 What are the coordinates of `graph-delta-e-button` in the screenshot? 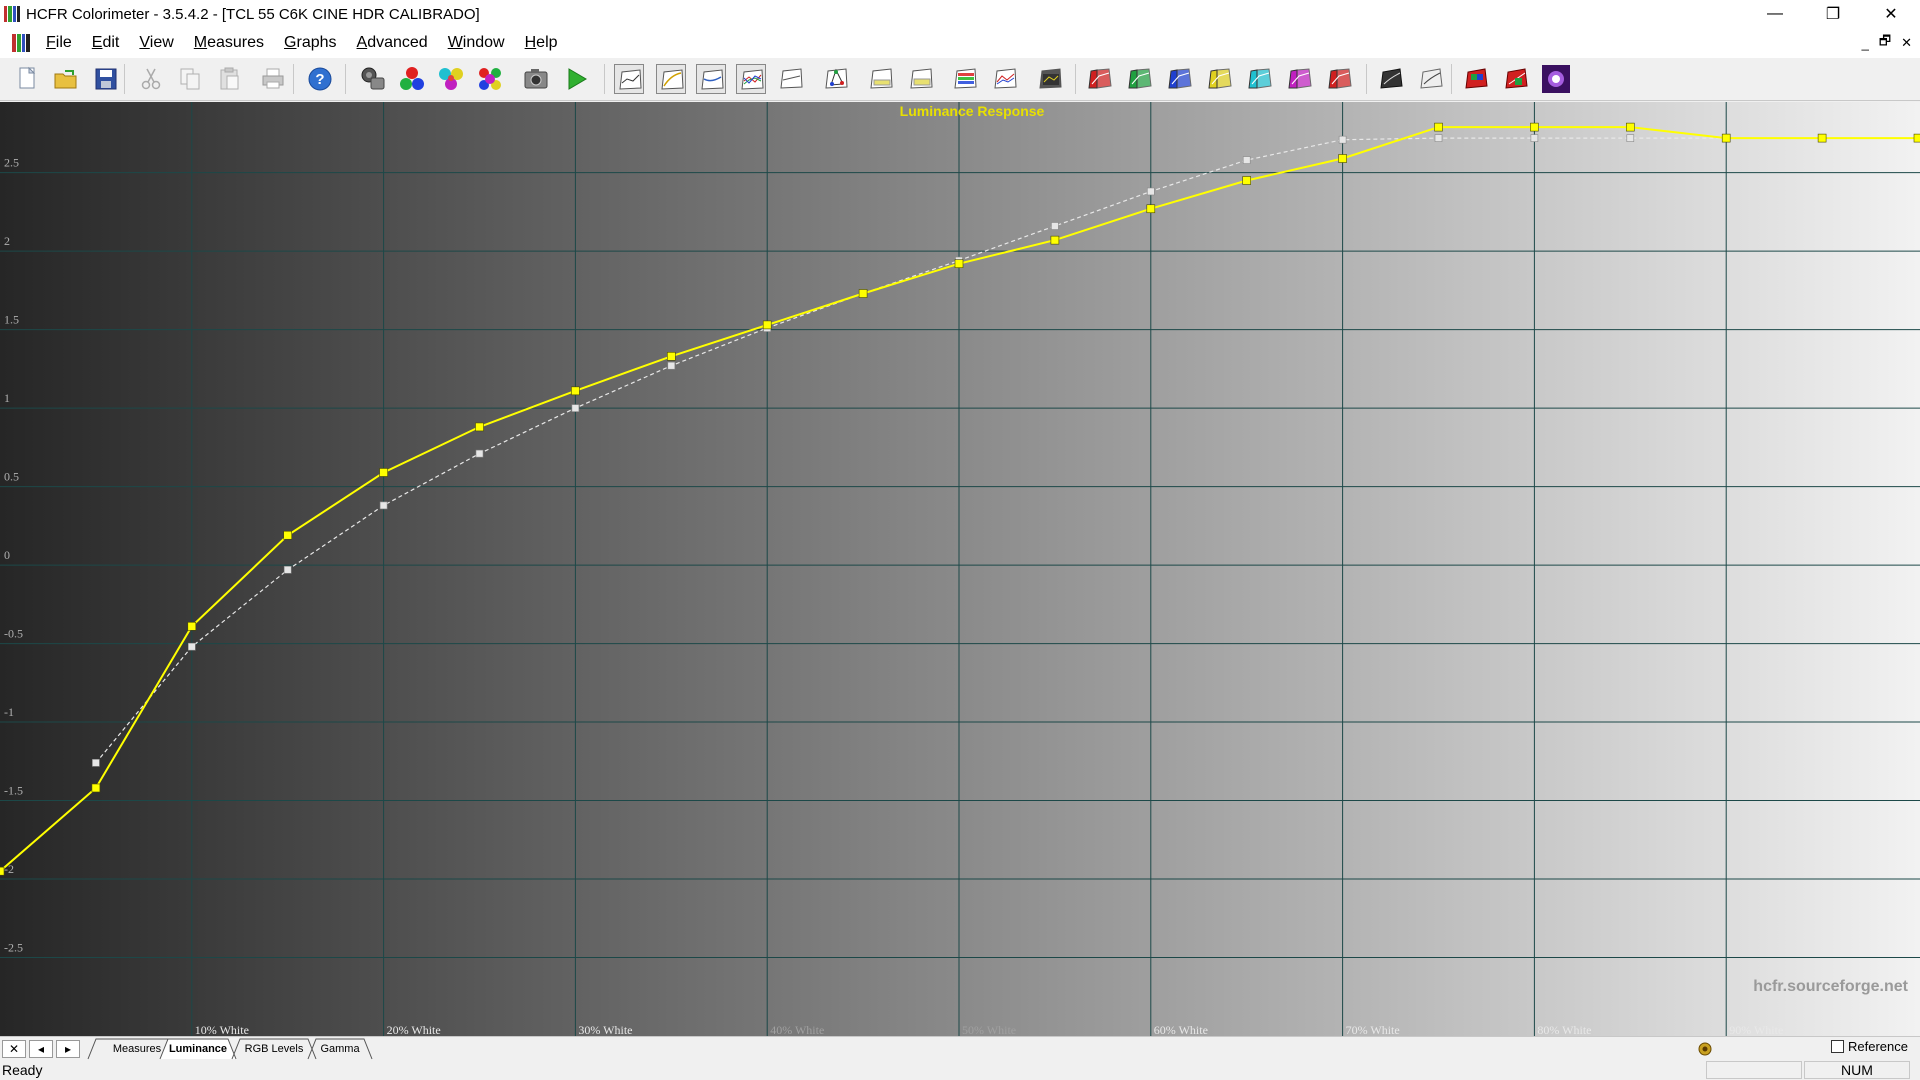 It's located at (881, 79).